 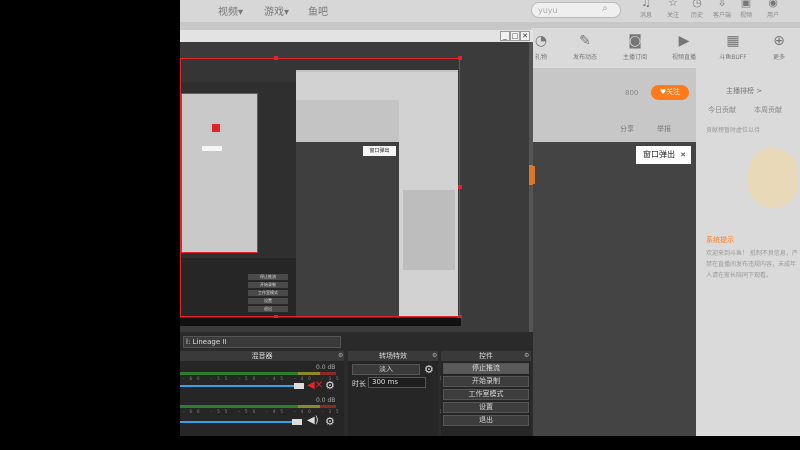 What do you see at coordinates (663, 155) in the screenshot?
I see `window-popout-button: 窗口弹出 ✕` at bounding box center [663, 155].